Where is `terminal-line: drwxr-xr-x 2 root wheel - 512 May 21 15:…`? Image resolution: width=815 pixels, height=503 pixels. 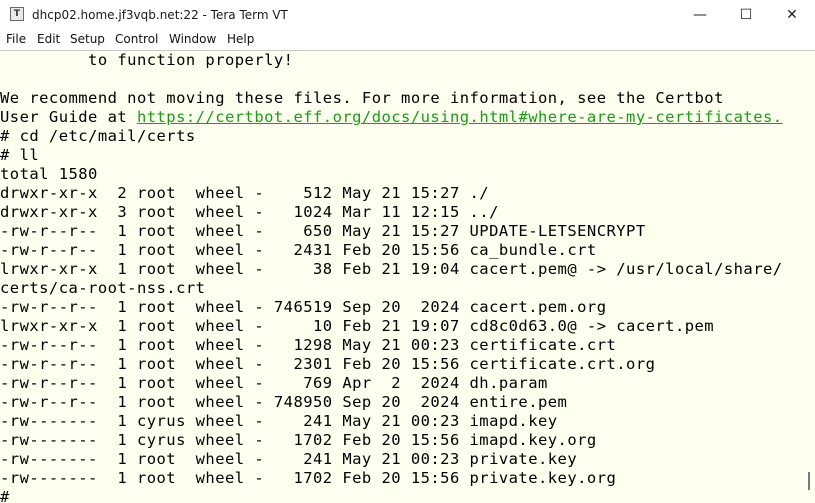
terminal-line: drwxr-xr-x 2 root wheel - 512 May 21 15:… is located at coordinates (245, 193).